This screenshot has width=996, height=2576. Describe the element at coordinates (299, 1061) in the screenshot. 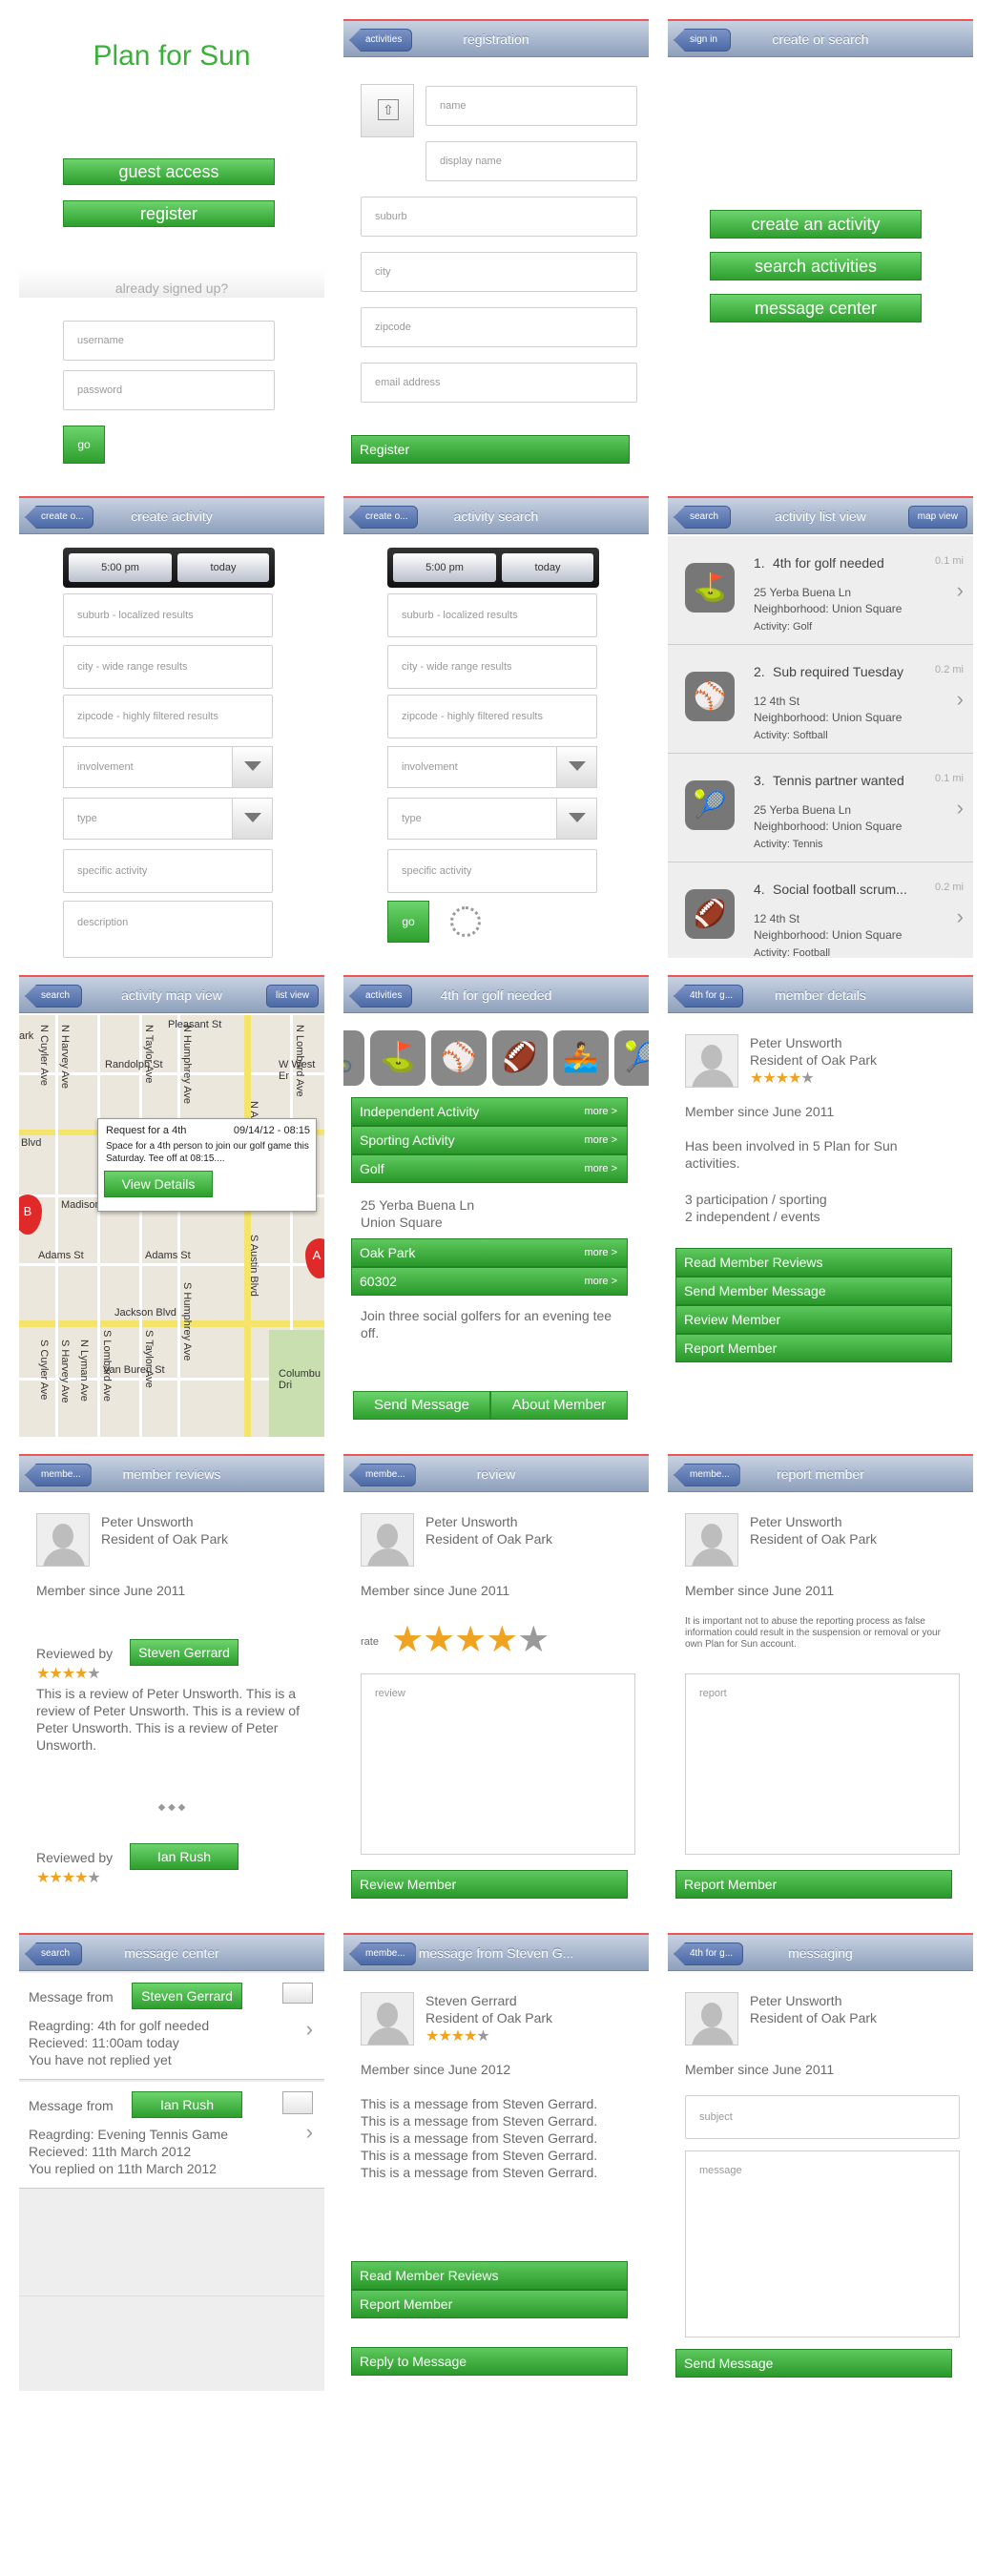

I see `street-label: N Lombard Ave` at that location.